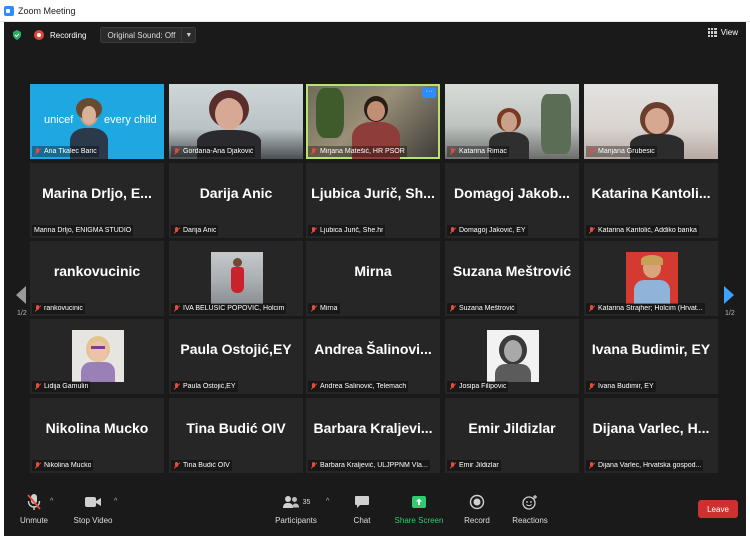 The width and height of the screenshot is (750, 538). I want to click on participant-name-label: Domagoj Jaković, EY, so click(487, 230).